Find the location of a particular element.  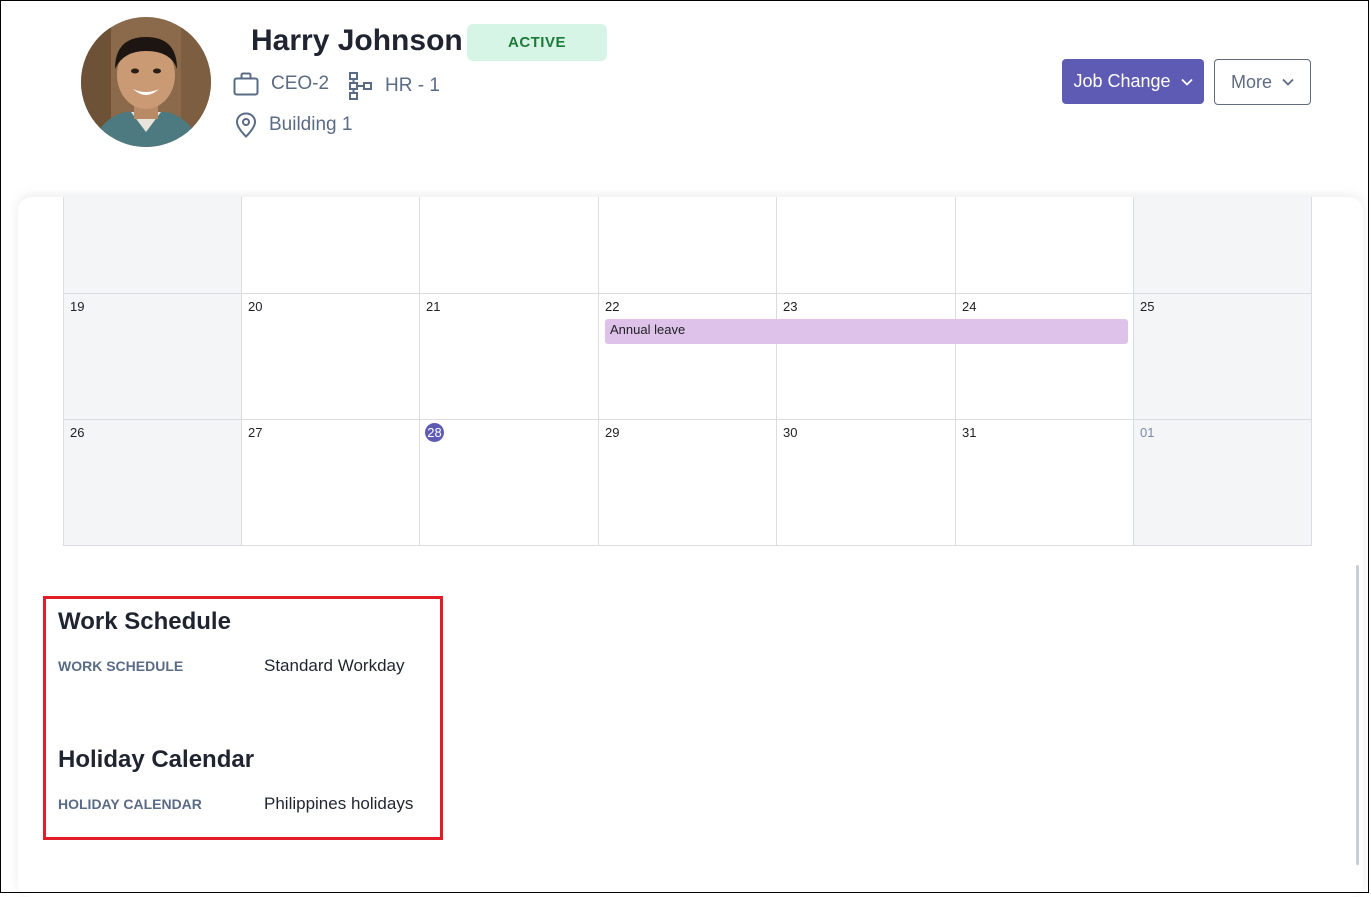

calendar-cell: 30 is located at coordinates (866, 482).